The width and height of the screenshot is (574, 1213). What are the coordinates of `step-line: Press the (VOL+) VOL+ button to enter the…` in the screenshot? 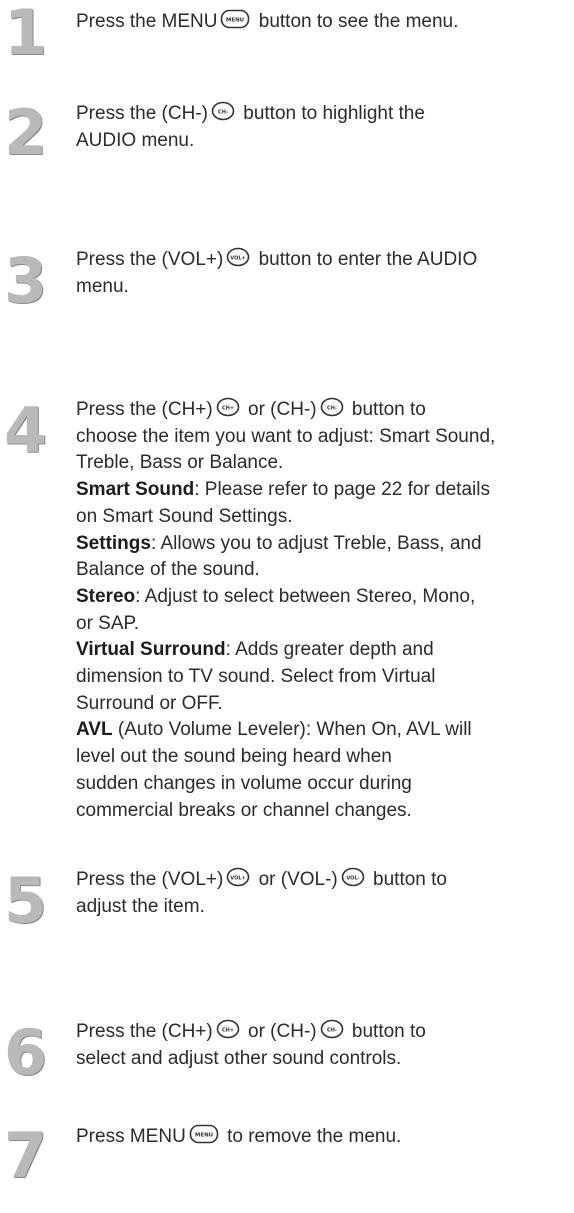 It's located at (323, 260).